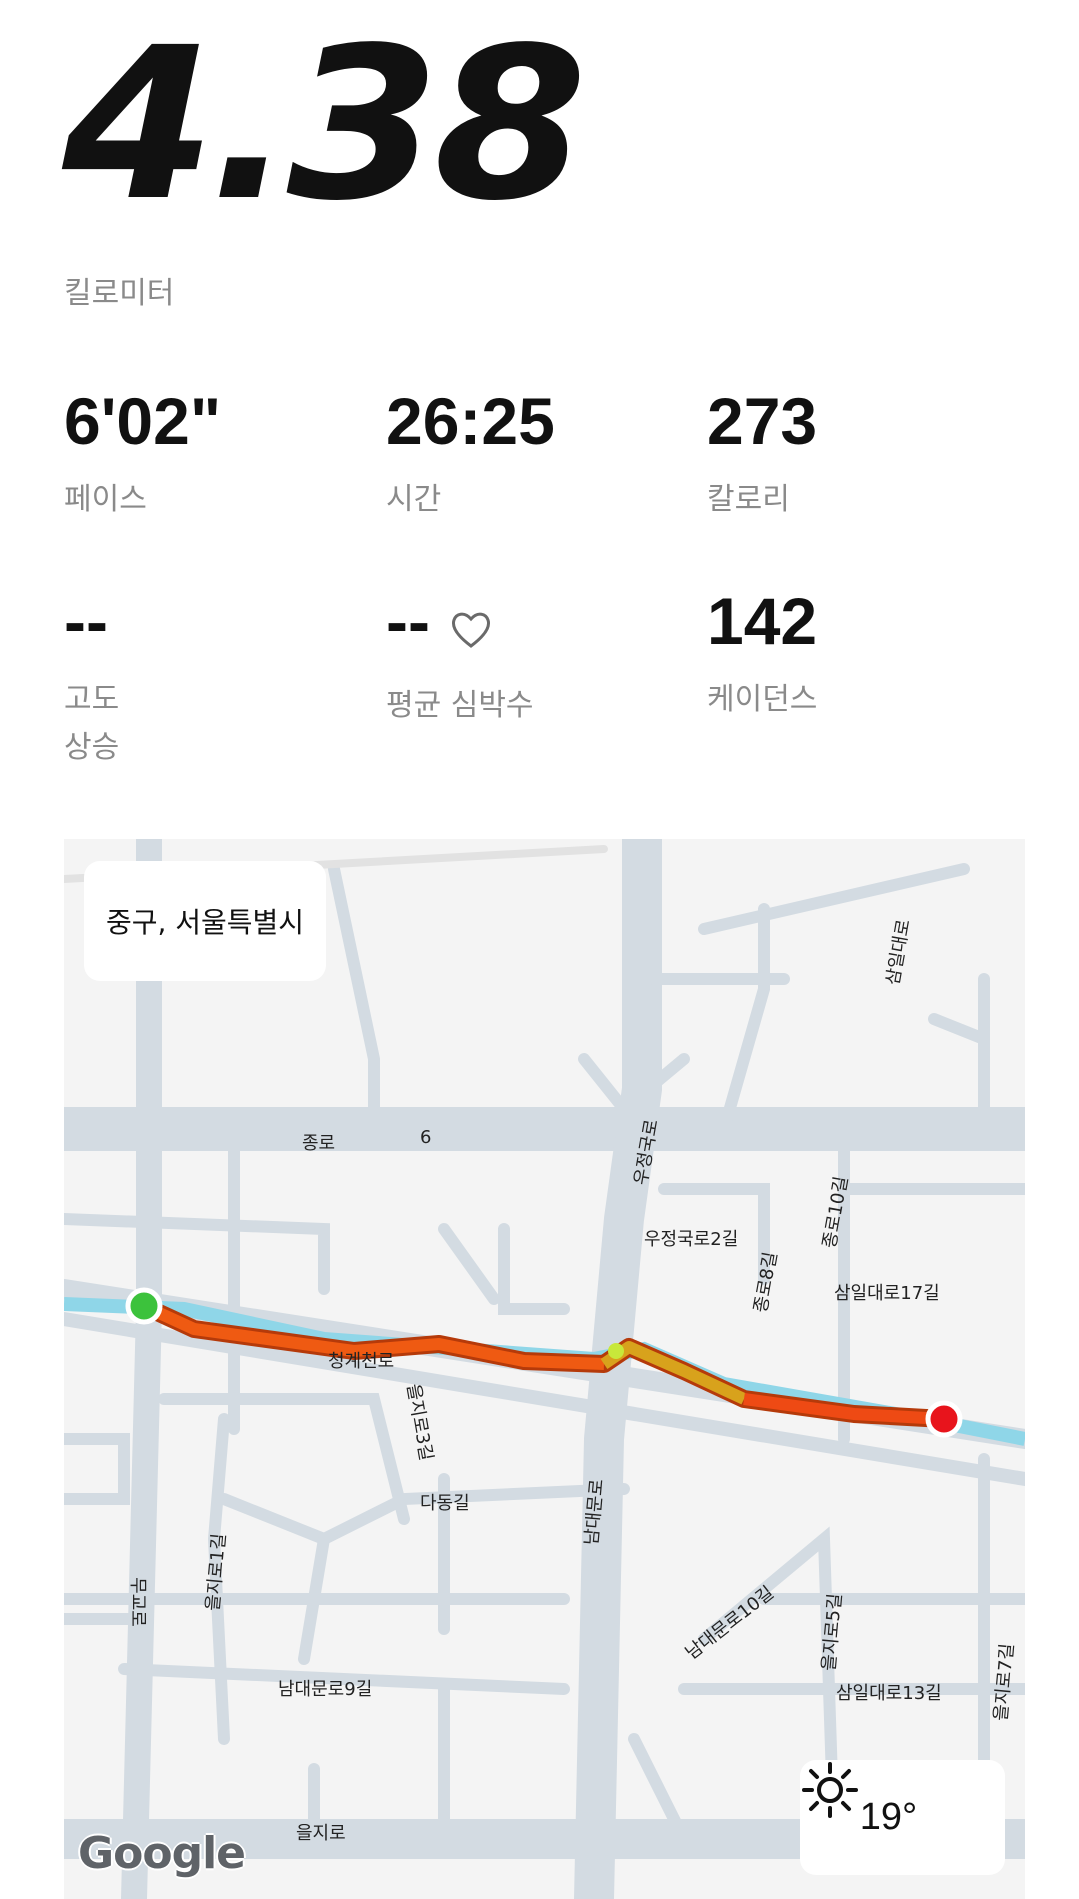 The width and height of the screenshot is (1079, 1899). What do you see at coordinates (325, 1689) in the screenshot?
I see `street-label: 남대문로9길` at bounding box center [325, 1689].